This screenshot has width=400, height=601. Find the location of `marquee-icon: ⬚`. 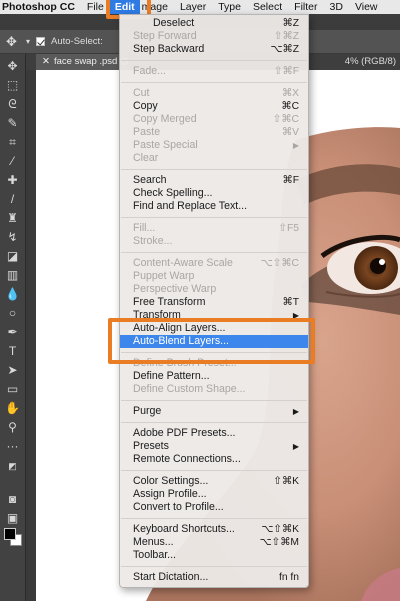

marquee-icon: ⬚ is located at coordinates (12, 85).